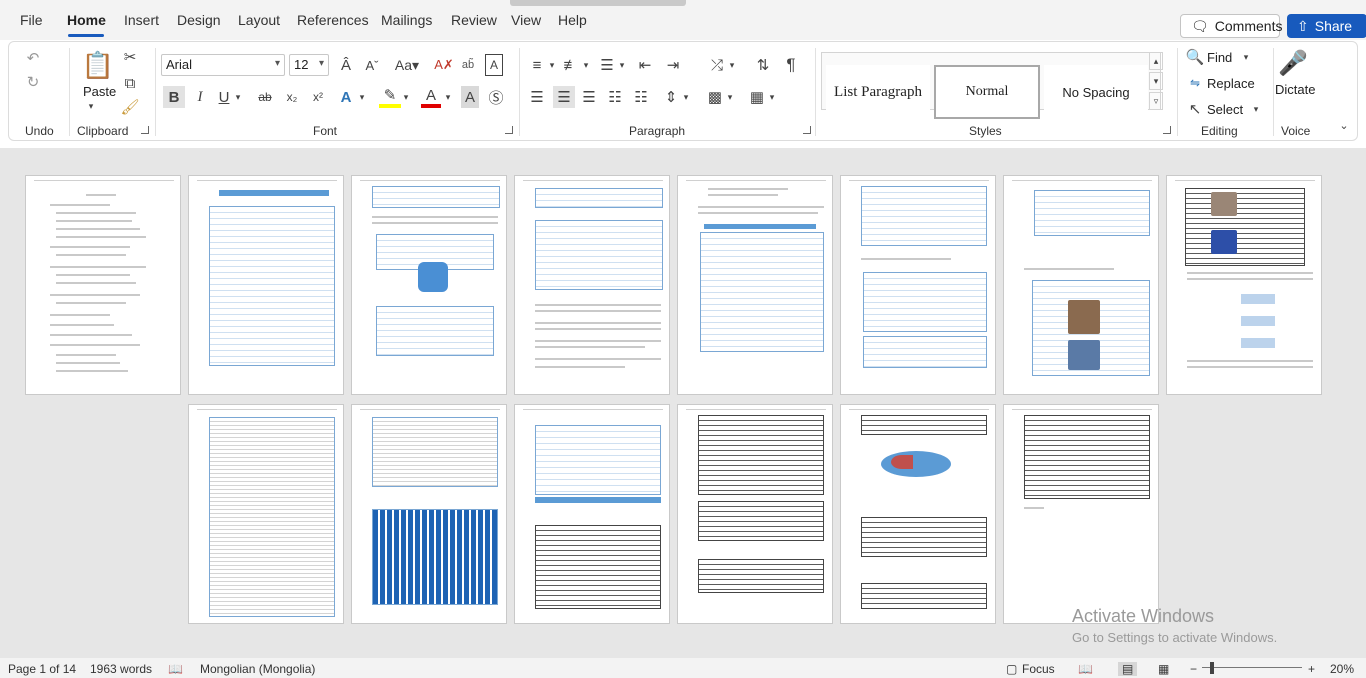 Image resolution: width=1366 pixels, height=678 pixels. Describe the element at coordinates (130, 83) in the screenshot. I see `copy-icon: ⧉` at that location.